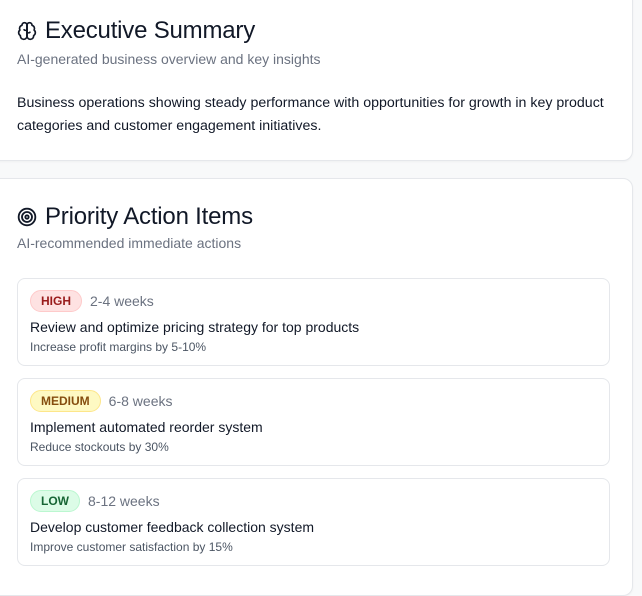 This screenshot has height=596, width=642. Describe the element at coordinates (55, 501) in the screenshot. I see `priority-badge-low: LOW` at that location.